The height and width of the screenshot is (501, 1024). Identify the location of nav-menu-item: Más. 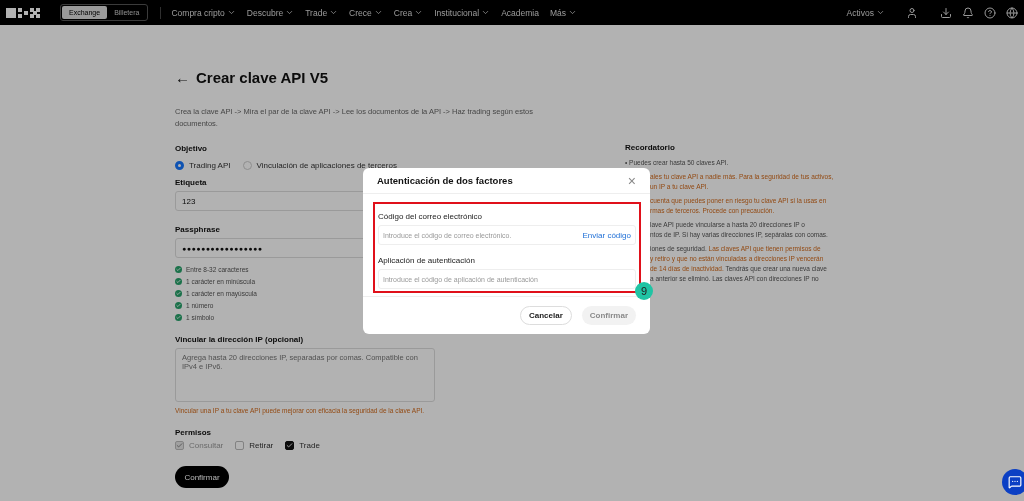
(563, 12).